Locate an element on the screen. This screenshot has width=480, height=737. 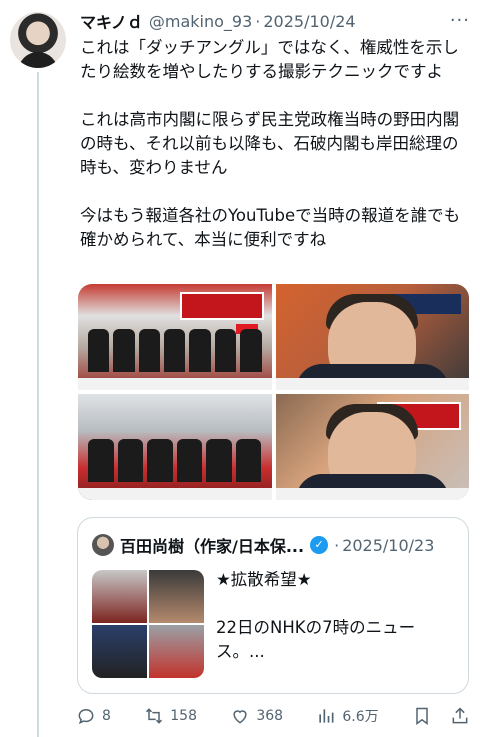
tweet-header: マキノｄ @makino_93 · 2025/10/24 ··· is located at coordinates (275, 21).